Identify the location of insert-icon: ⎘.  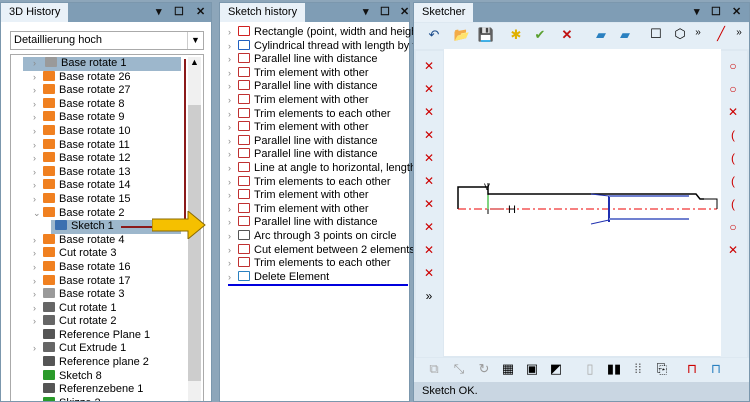
(662, 369).